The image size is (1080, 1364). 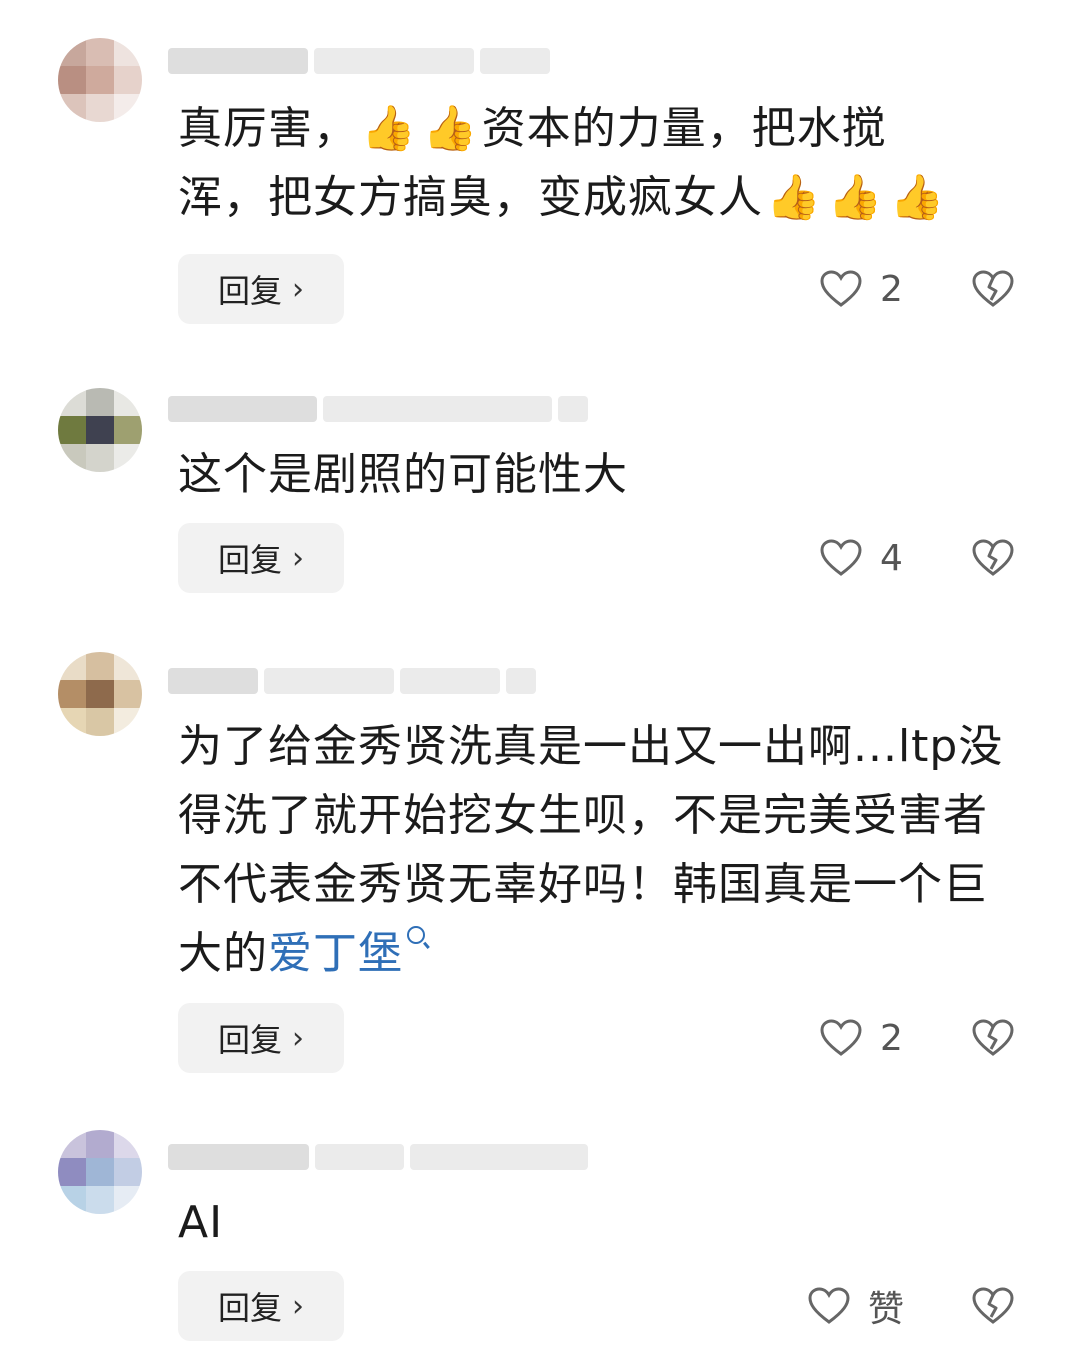 I want to click on like-button: 赞, so click(x=856, y=1306).